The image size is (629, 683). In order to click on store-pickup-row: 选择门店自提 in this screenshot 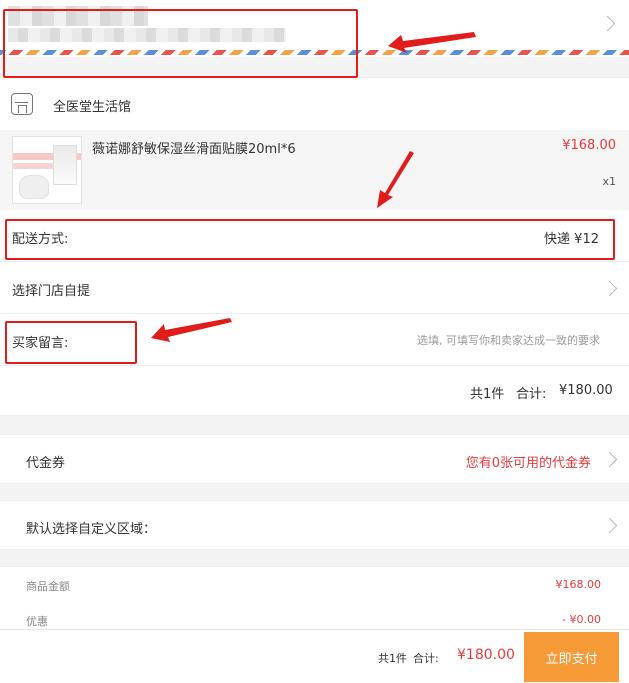, I will do `click(314, 288)`.